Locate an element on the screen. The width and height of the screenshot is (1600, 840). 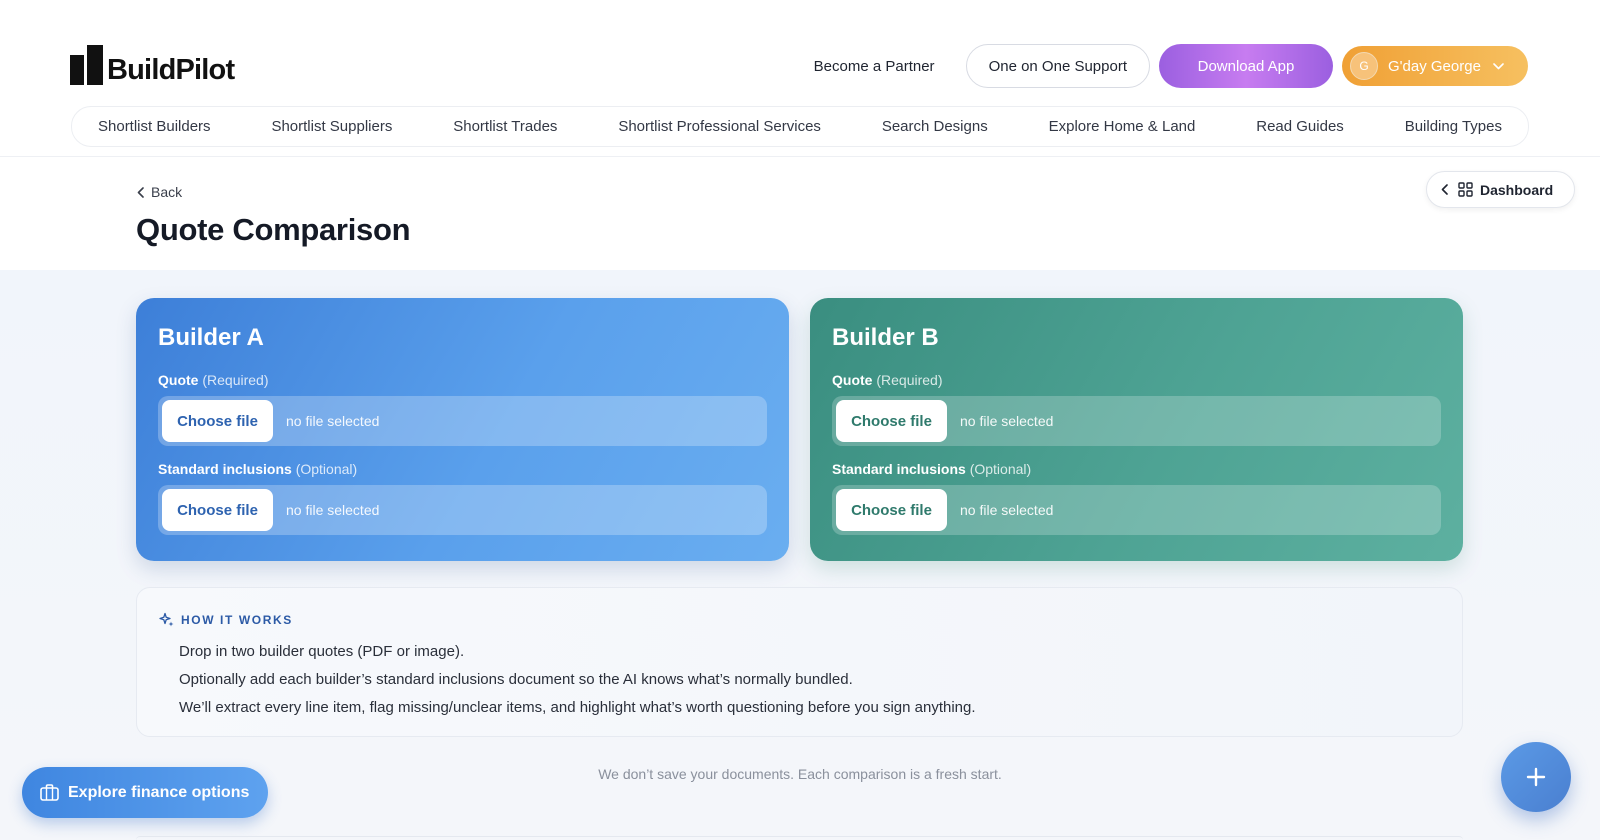
logo-mark-icon is located at coordinates (88, 65).